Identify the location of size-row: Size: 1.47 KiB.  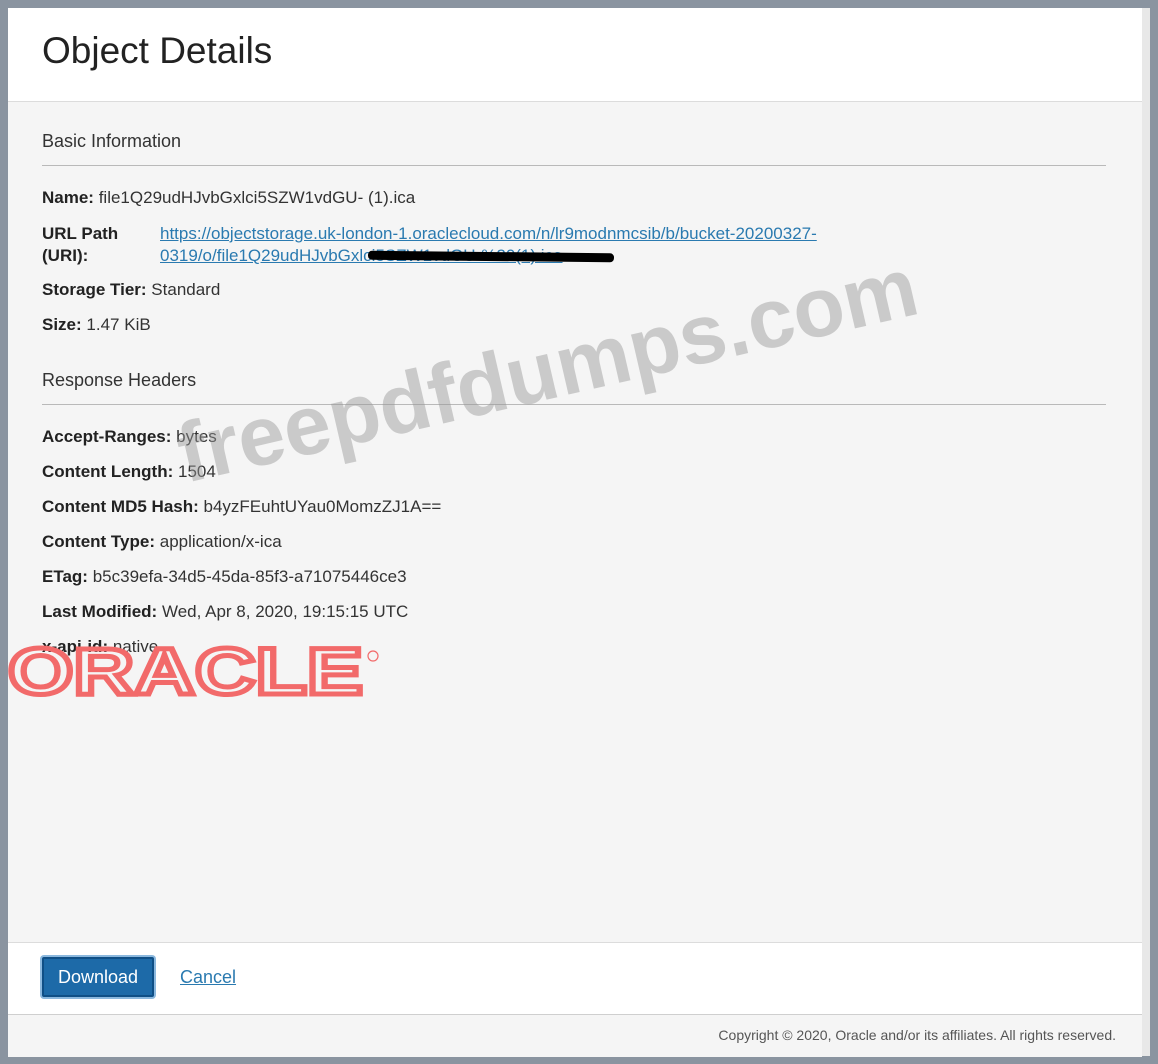
(96, 325).